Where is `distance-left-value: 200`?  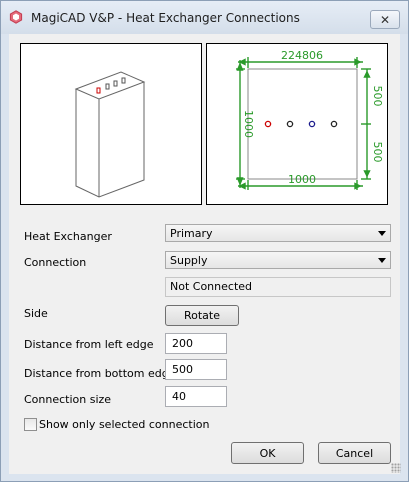 distance-left-value: 200 is located at coordinates (182, 343).